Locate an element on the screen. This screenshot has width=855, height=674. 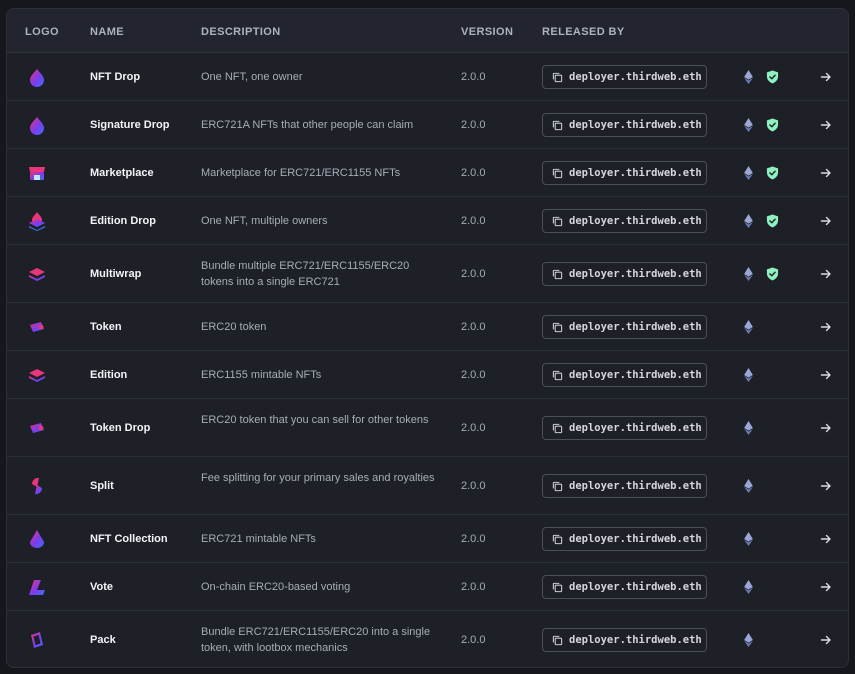
contract-description: On-chain ERC20-based voting is located at coordinates (276, 587).